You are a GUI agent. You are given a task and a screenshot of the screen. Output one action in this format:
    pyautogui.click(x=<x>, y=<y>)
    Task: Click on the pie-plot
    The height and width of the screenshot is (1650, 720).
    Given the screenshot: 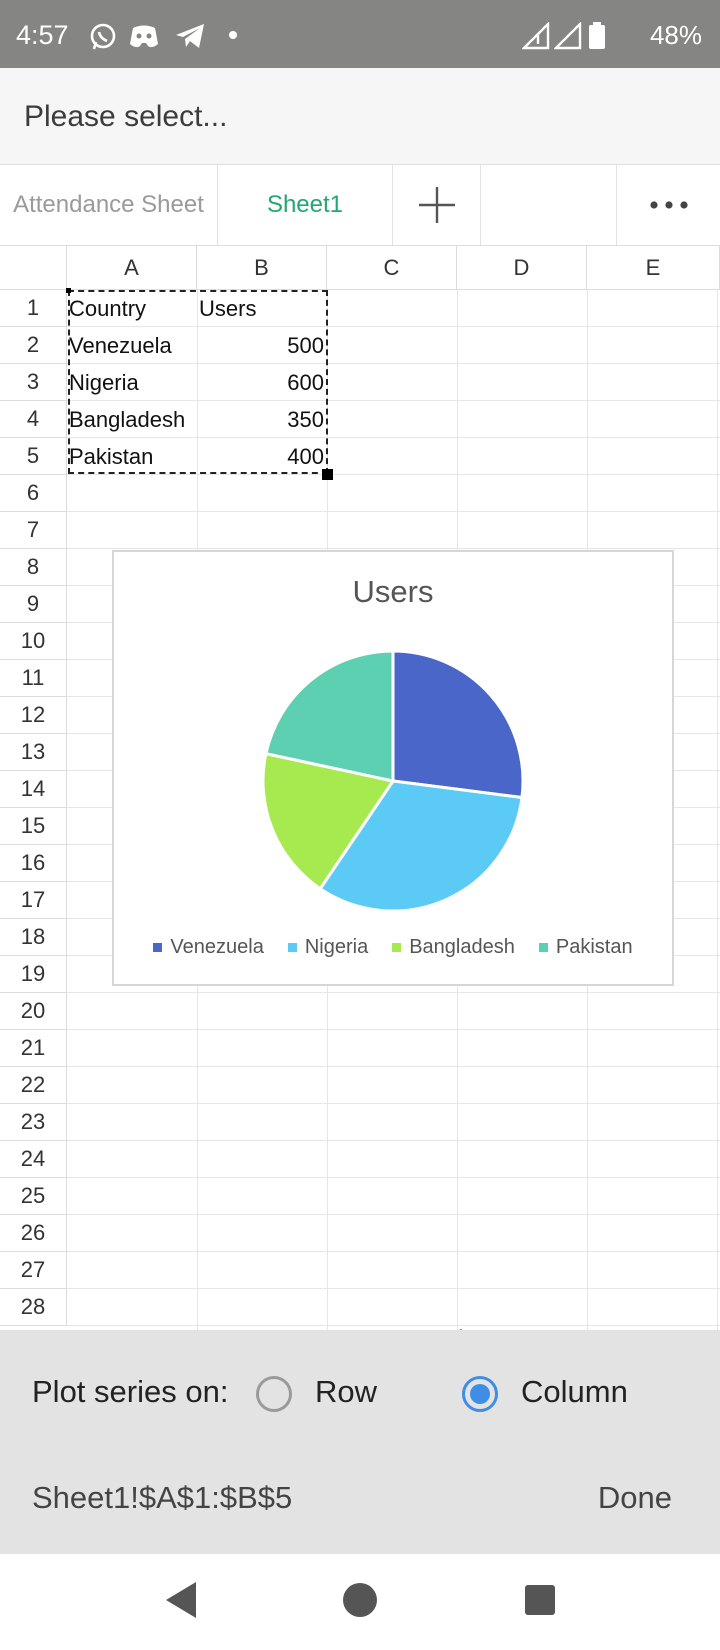 What is the action you would take?
    pyautogui.click(x=393, y=781)
    